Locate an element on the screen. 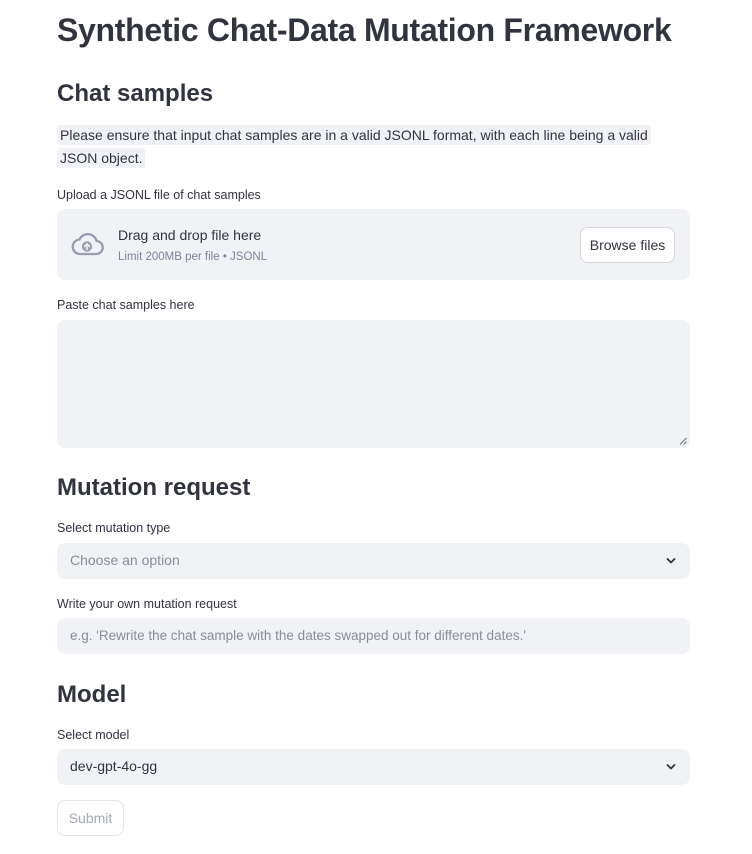  mutation-type-select: Choose an option is located at coordinates (373, 561).